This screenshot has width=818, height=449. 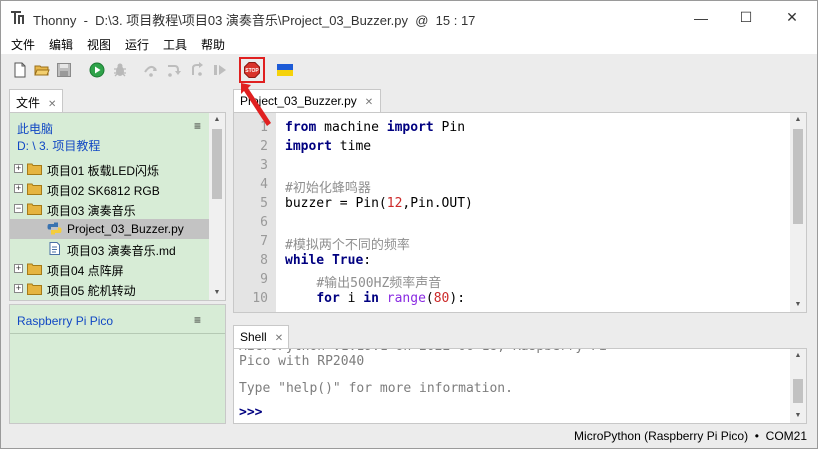 What do you see at coordinates (409, 71) in the screenshot?
I see `toolbar: STOP` at bounding box center [409, 71].